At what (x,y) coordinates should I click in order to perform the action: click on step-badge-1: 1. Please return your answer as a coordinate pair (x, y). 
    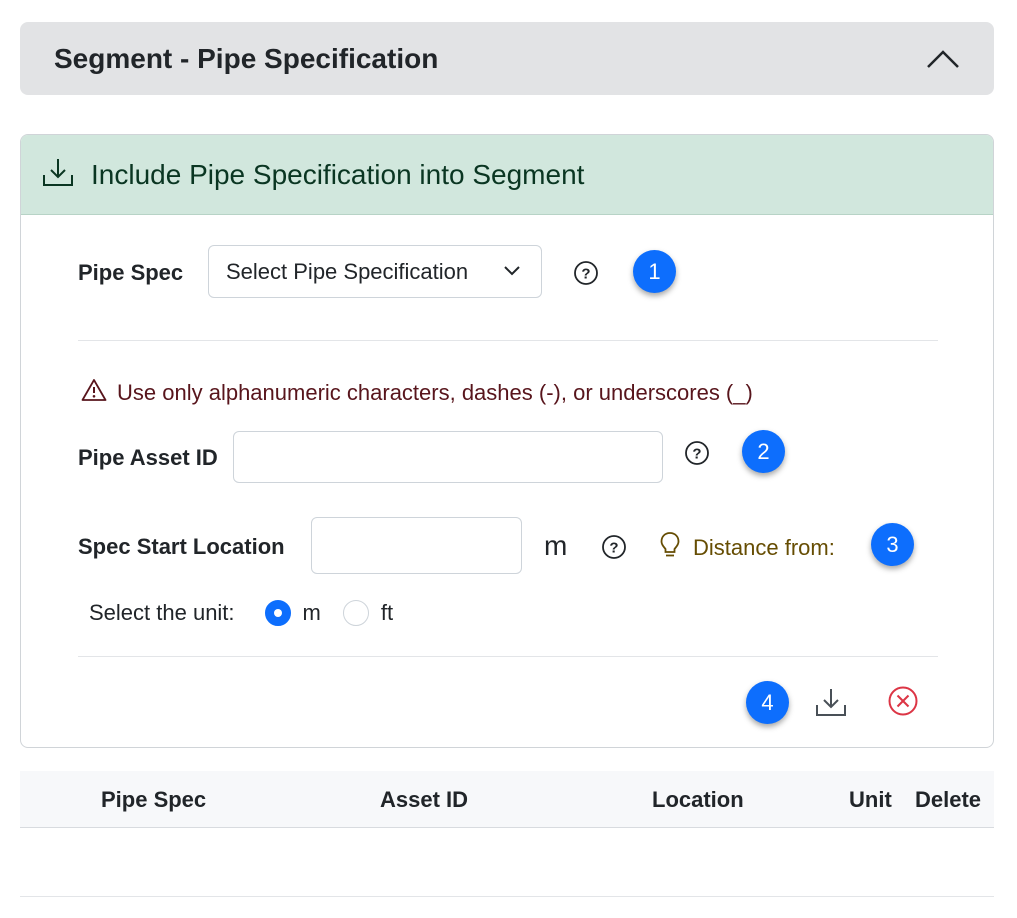
    Looking at the image, I should click on (654, 271).